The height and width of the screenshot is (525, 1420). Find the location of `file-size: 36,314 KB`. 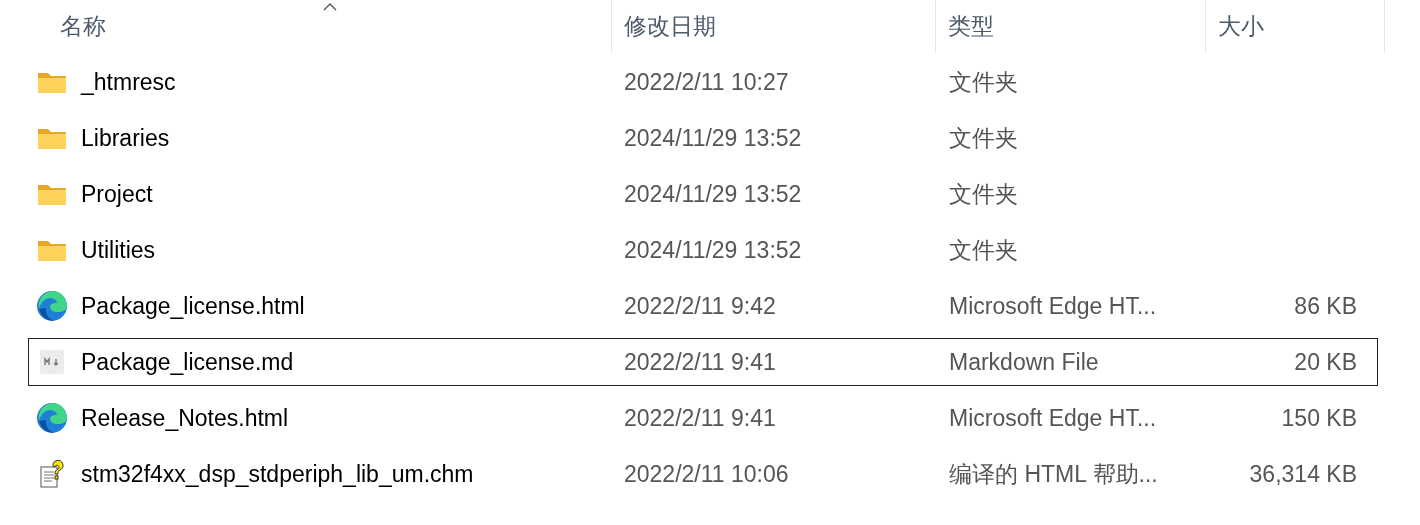

file-size: 36,314 KB is located at coordinates (1303, 474).